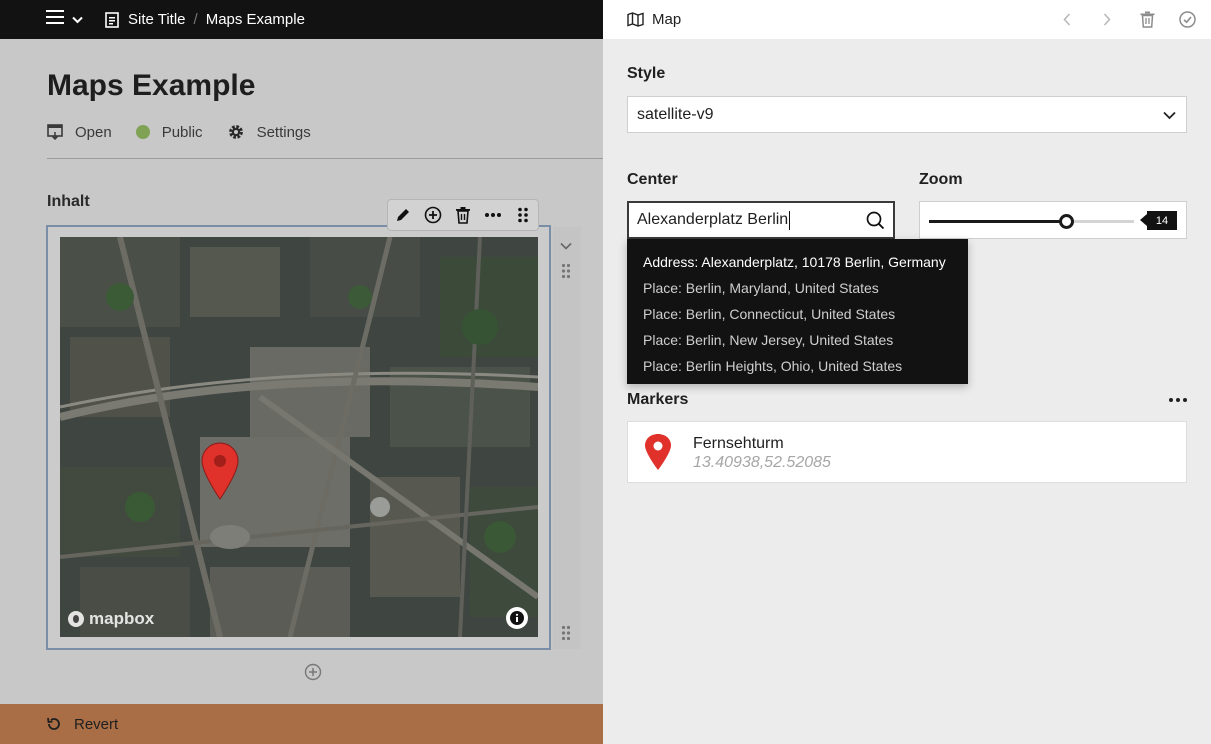  I want to click on zoom-label: Zoom, so click(941, 179).